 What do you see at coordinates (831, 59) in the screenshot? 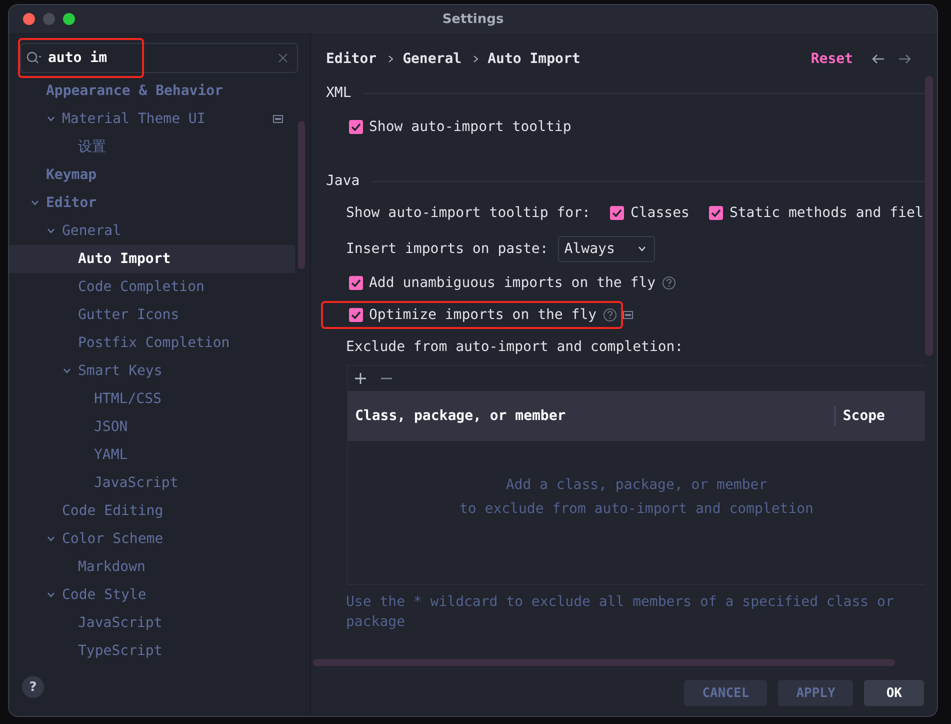
I see `reset-link: Reset` at bounding box center [831, 59].